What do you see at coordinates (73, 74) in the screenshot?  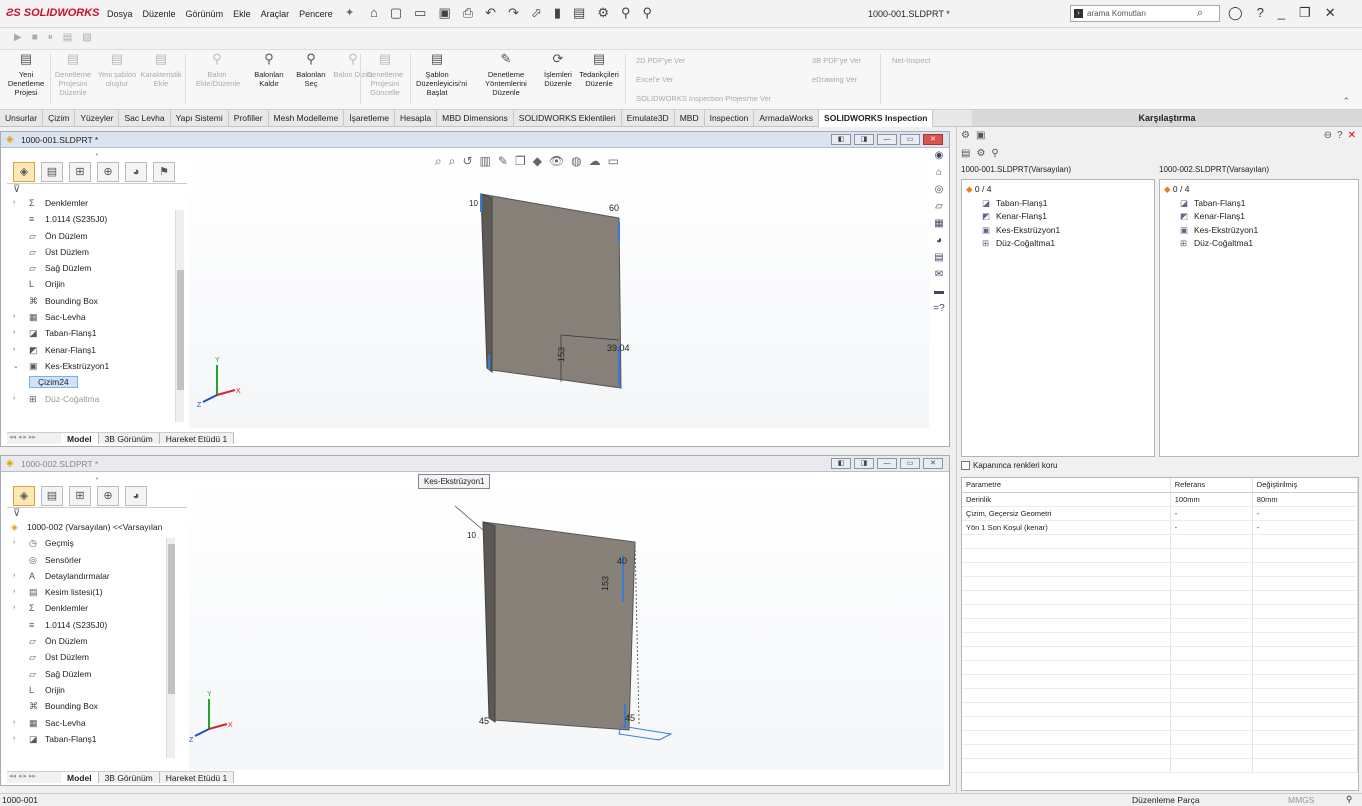 I see `ribbon-button-1: ▤ Denetleme Projesini Düzenle` at bounding box center [73, 74].